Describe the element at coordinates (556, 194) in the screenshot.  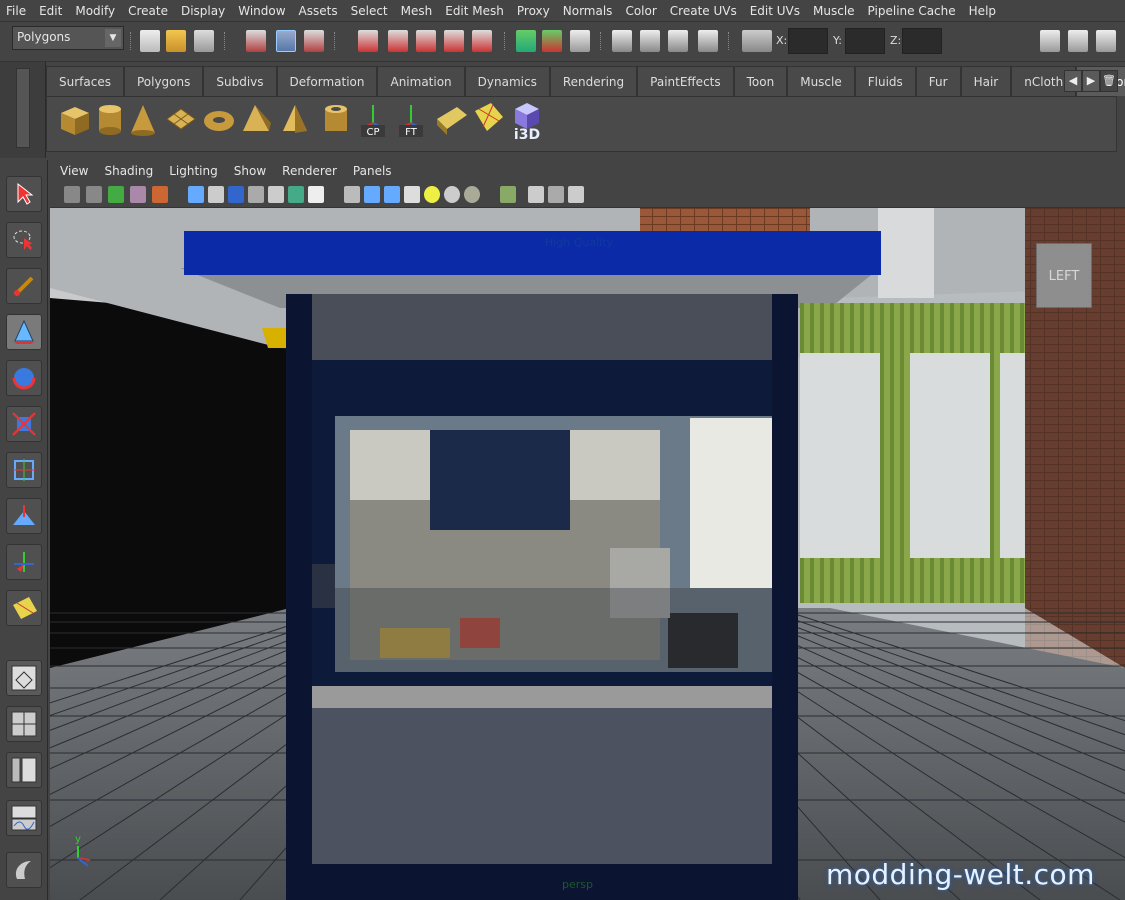
I see `xray-joints-icon` at that location.